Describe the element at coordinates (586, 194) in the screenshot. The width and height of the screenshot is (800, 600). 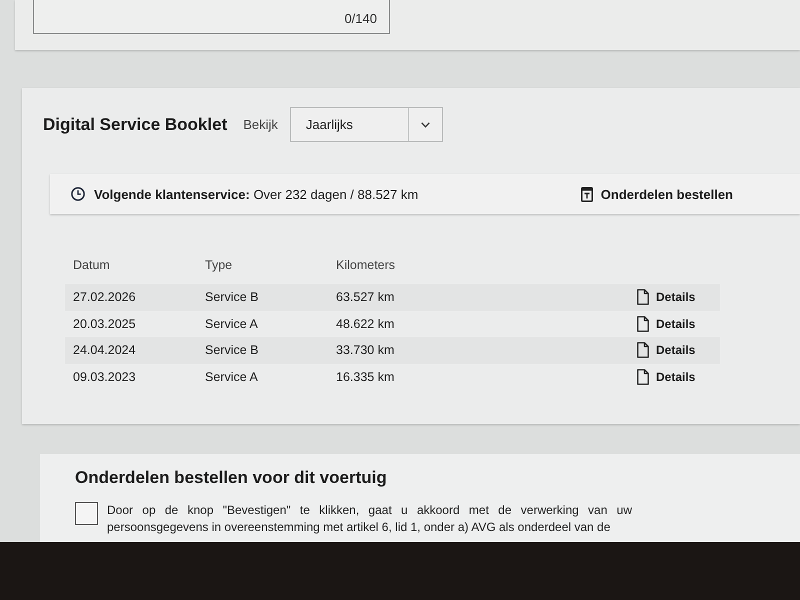
I see `document-icon` at that location.